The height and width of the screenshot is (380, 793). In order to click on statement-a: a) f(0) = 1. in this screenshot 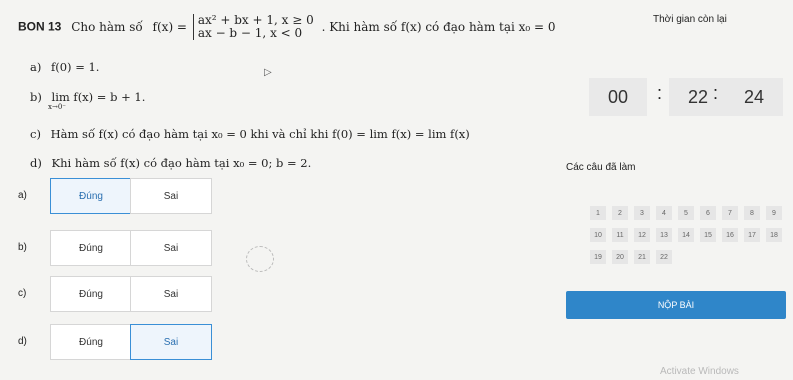, I will do `click(64, 67)`.